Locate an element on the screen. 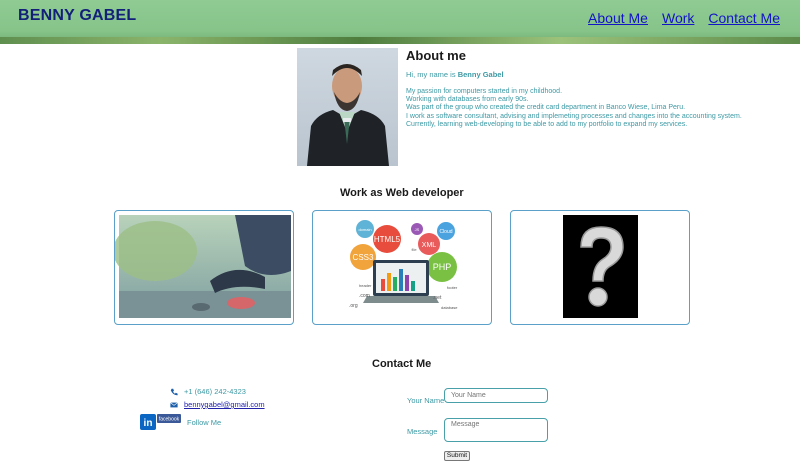 This screenshot has height=471, width=800. email-row: bennygabel@gmail.com is located at coordinates (217, 404).